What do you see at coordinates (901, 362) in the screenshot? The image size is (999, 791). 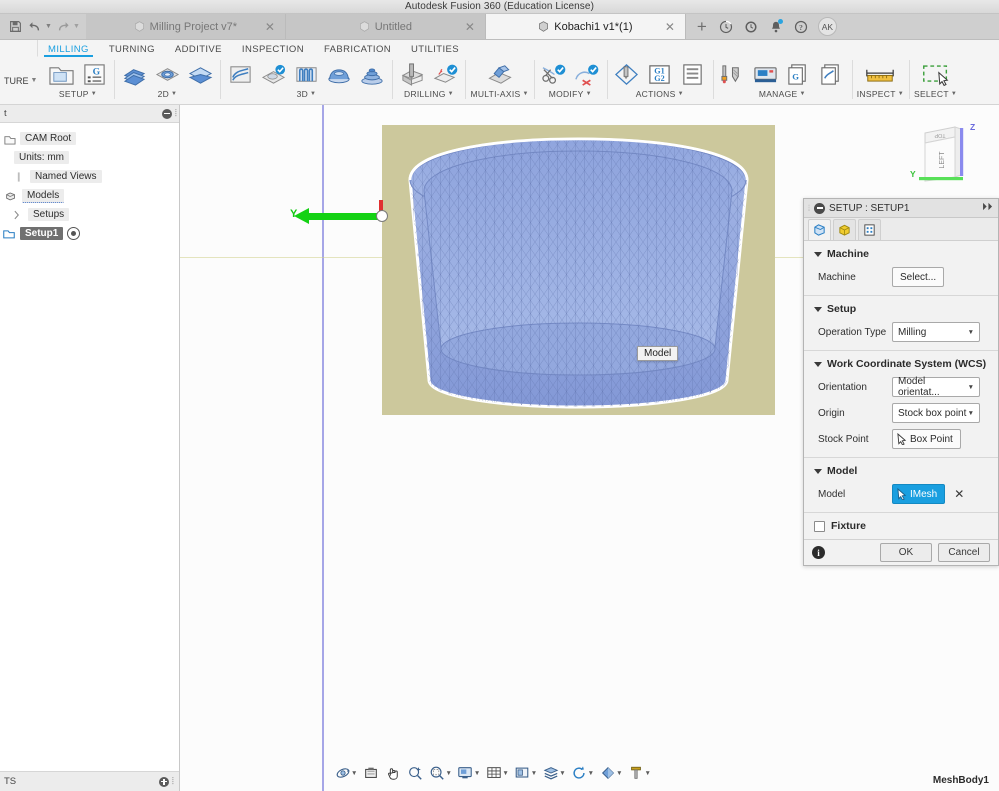 I see `section-wcs: Work Coordinate System (WCS)` at bounding box center [901, 362].